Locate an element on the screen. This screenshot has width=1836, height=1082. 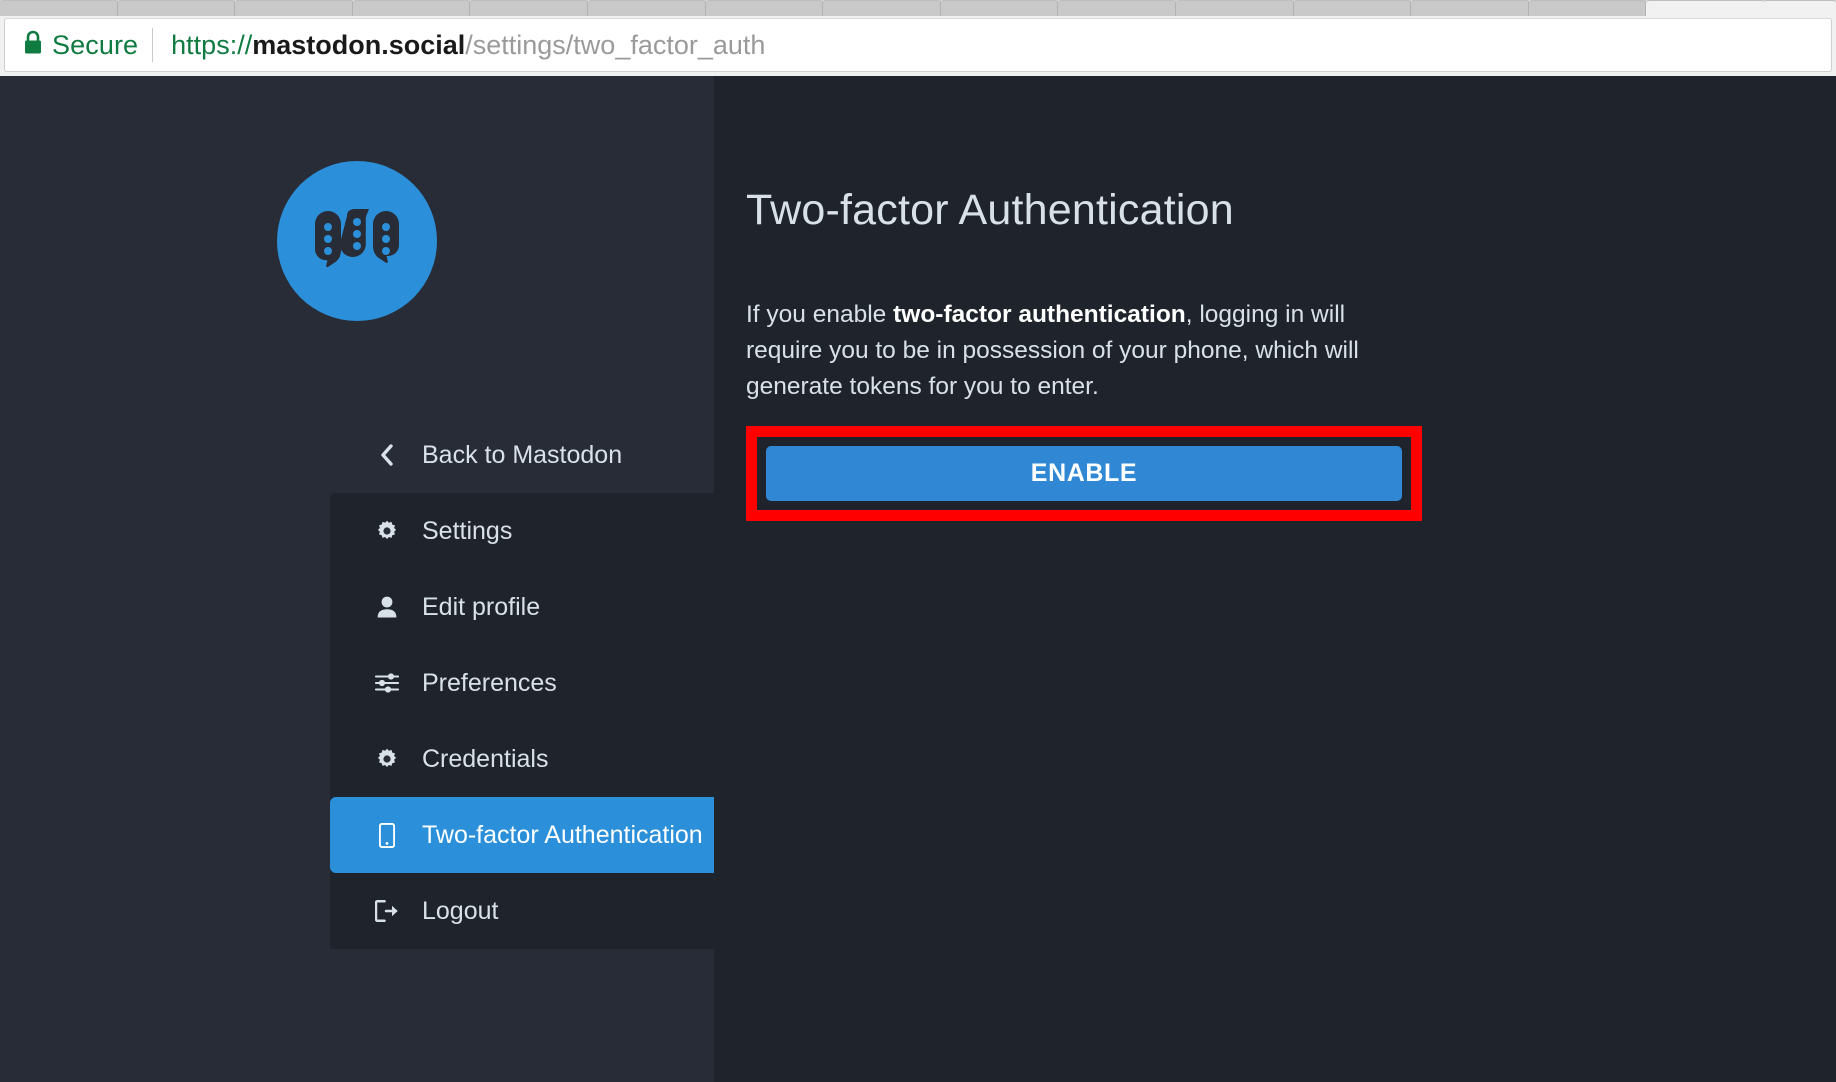
description-prefix: If you enable is located at coordinates (820, 314).